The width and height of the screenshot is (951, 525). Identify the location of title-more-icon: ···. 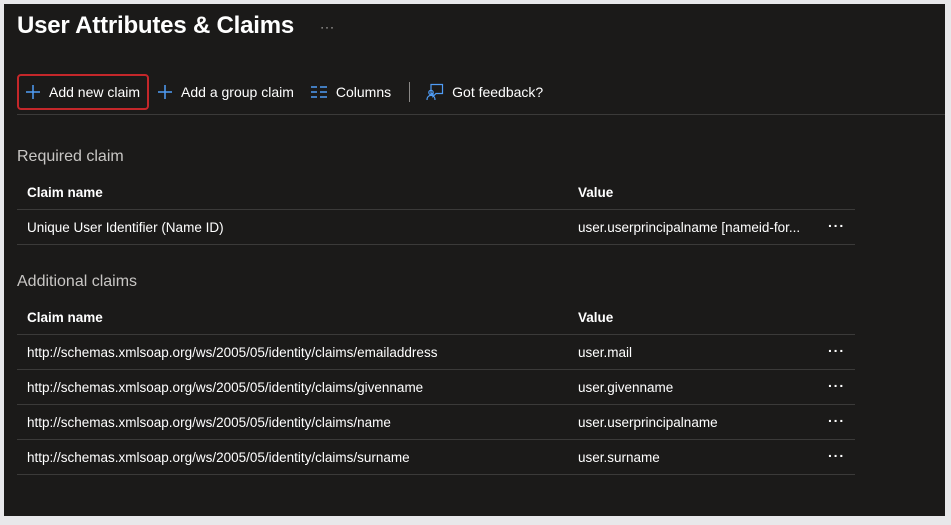
(327, 27).